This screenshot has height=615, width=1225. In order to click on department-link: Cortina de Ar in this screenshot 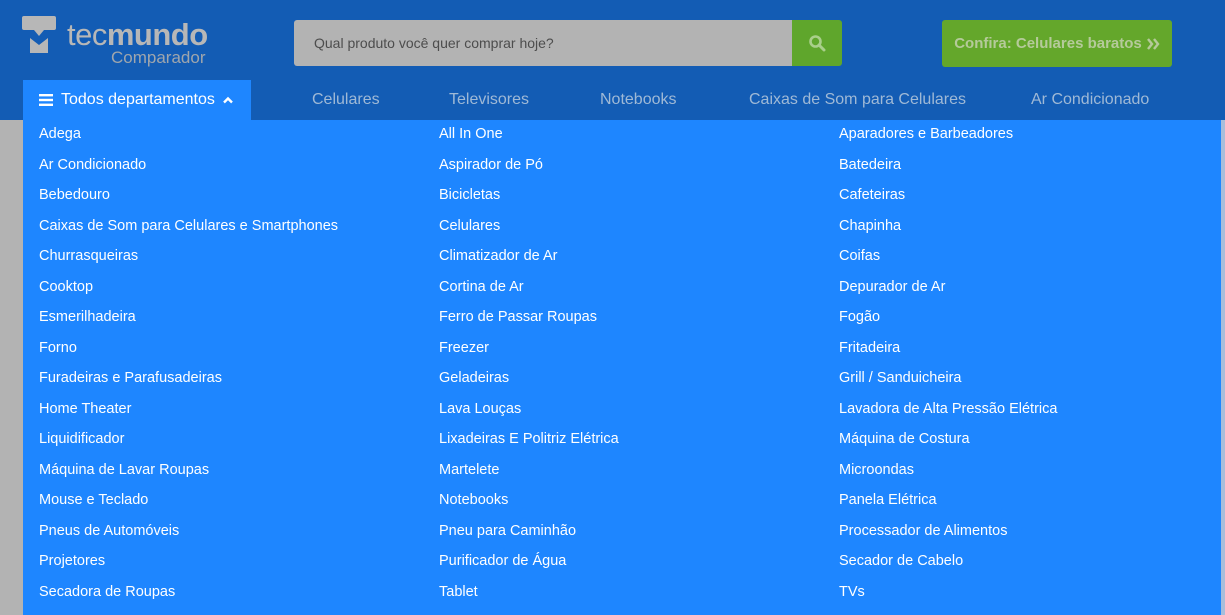, I will do `click(529, 294)`.